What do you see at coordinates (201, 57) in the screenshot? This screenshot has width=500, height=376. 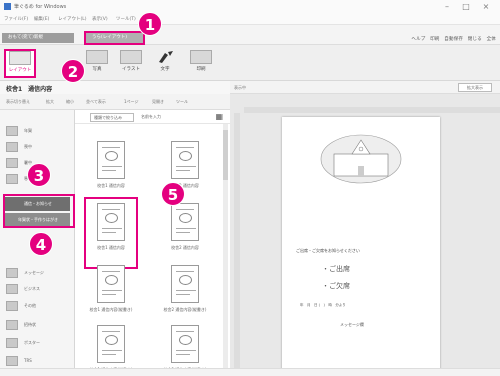 I see `printer-icon` at bounding box center [201, 57].